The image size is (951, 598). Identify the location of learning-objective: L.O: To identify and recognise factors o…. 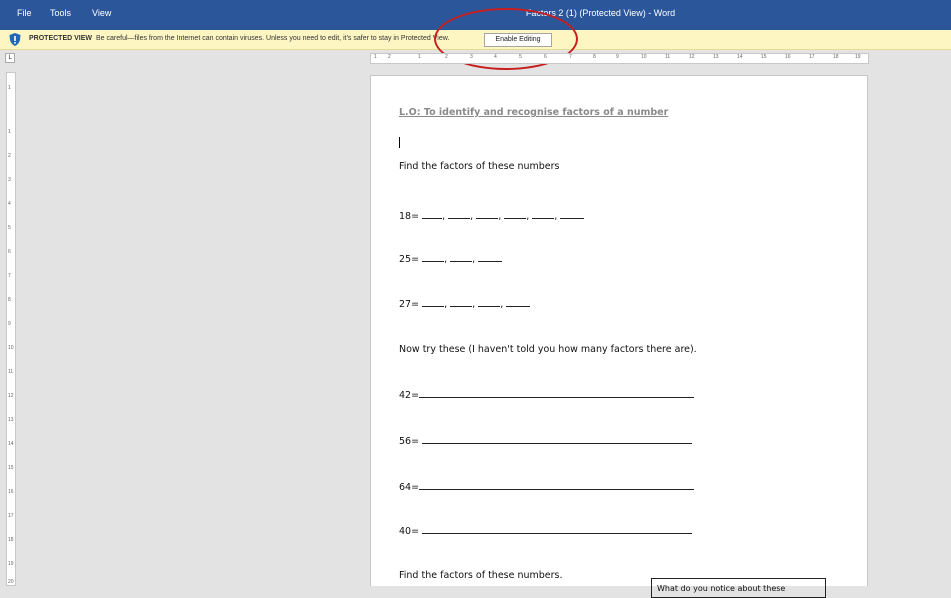
(534, 112).